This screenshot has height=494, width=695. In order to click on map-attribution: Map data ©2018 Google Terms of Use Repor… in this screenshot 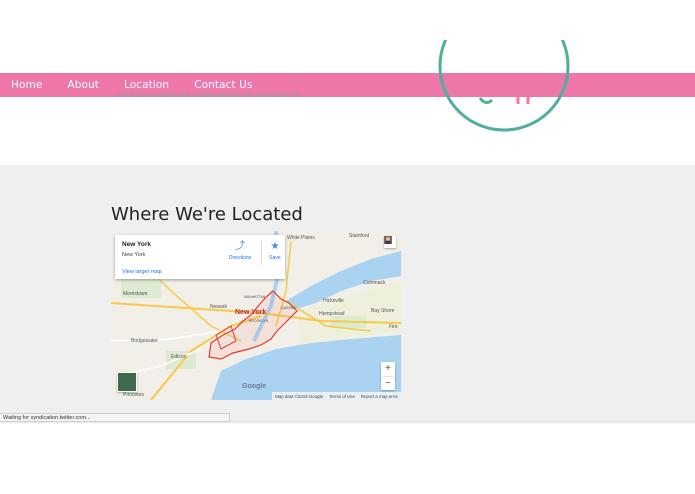, I will do `click(336, 396)`.